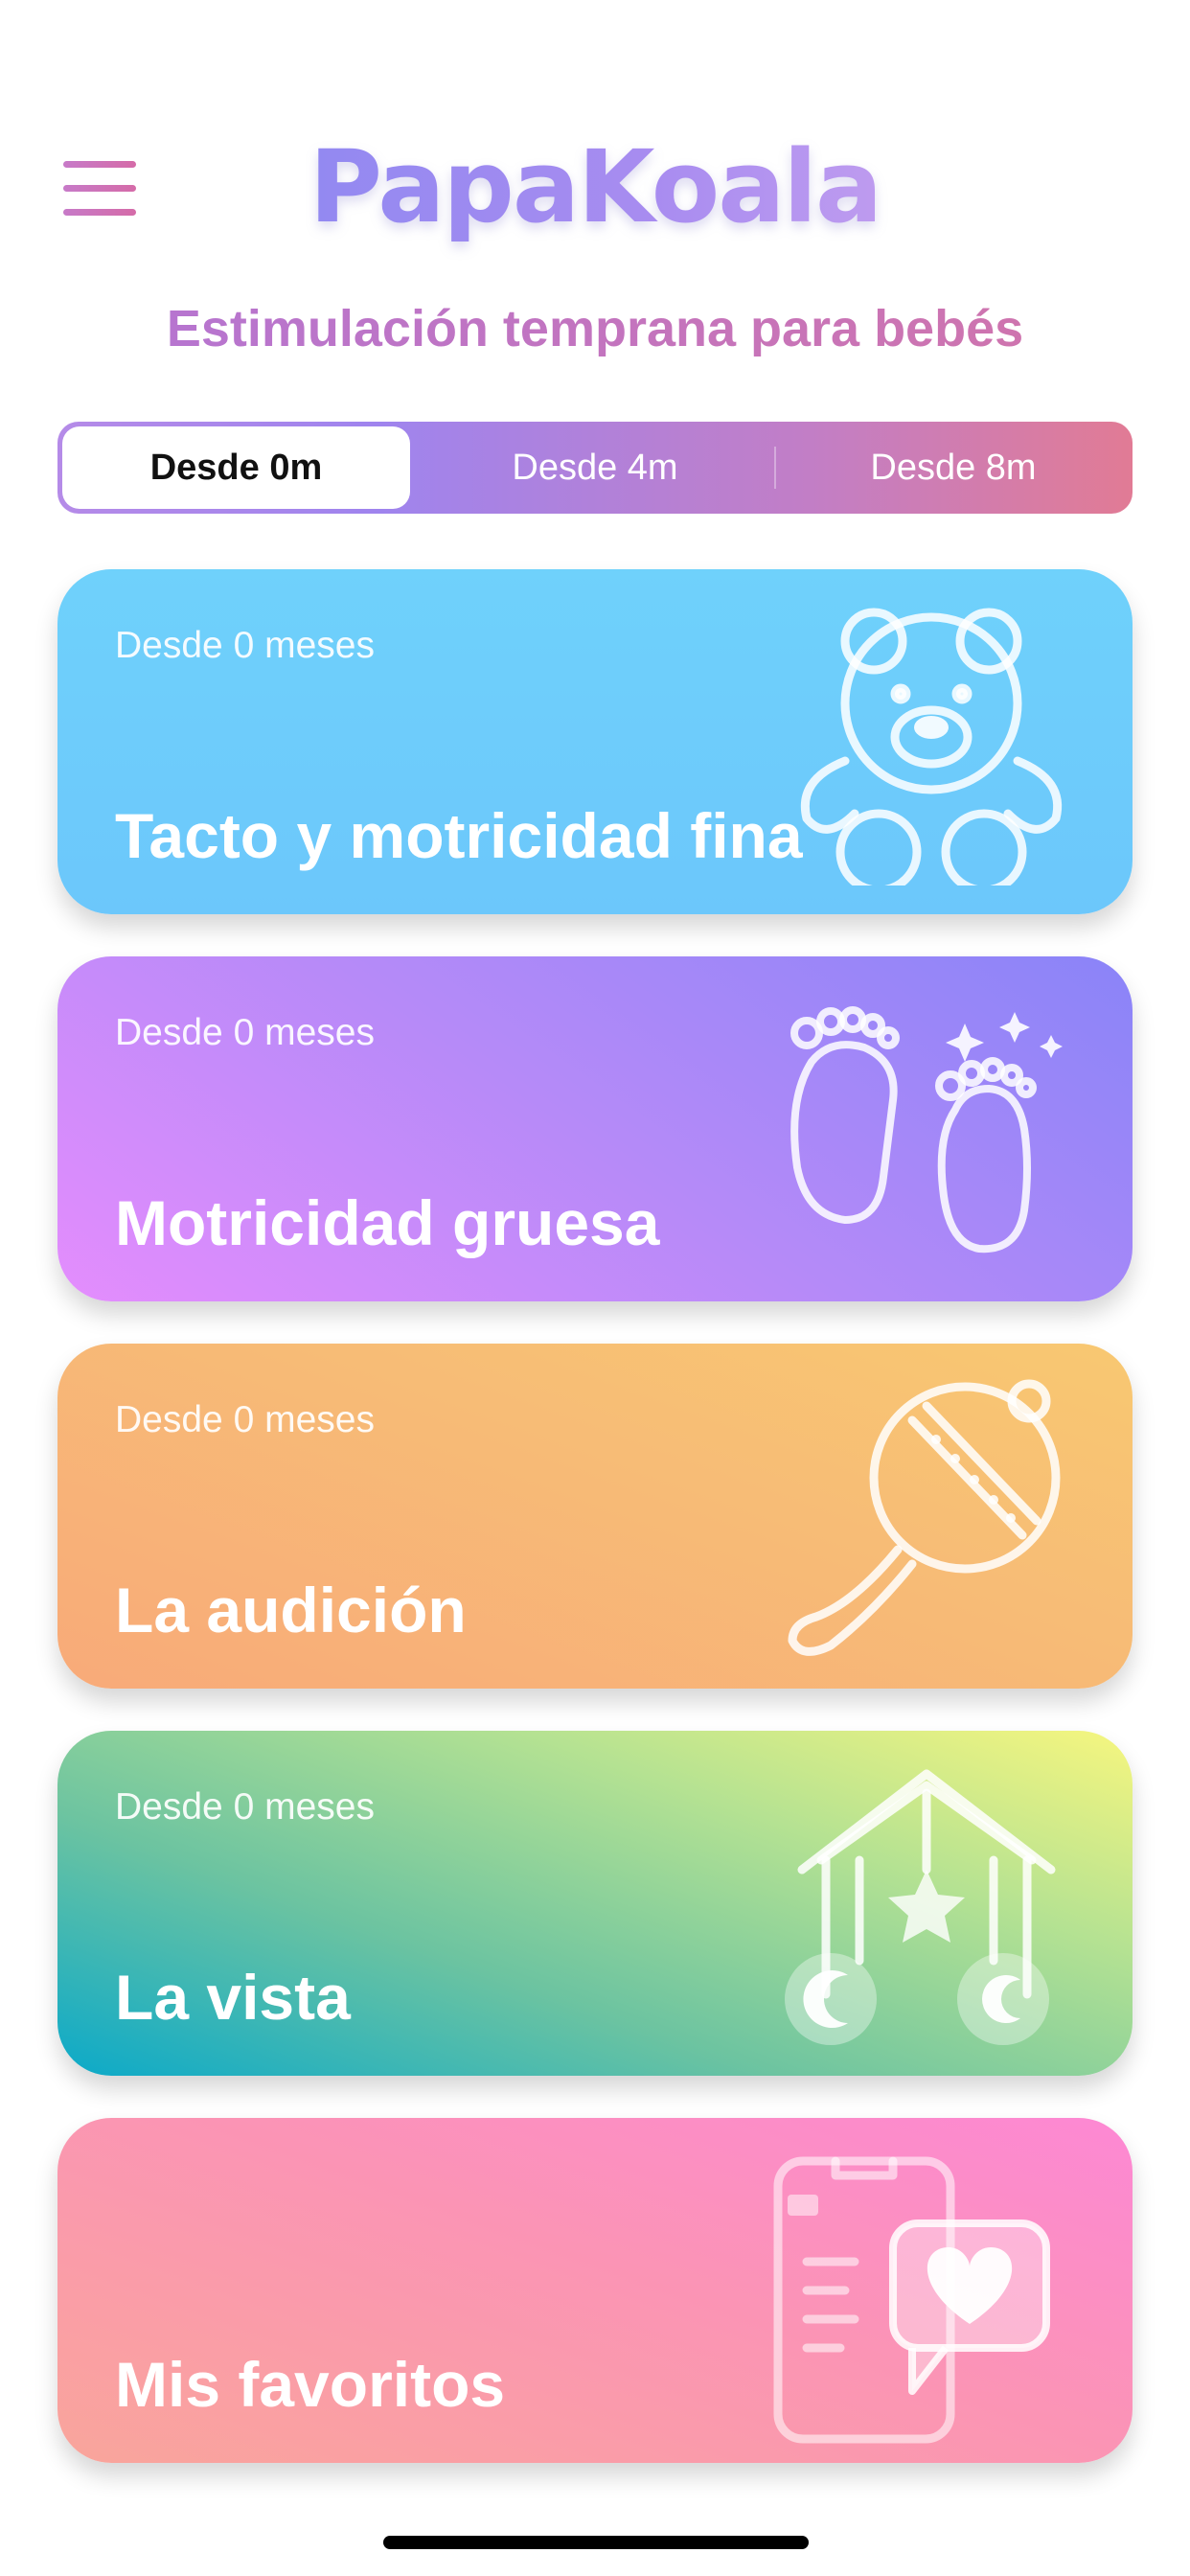  Describe the element at coordinates (233, 1997) in the screenshot. I see `card-title: La vista` at that location.